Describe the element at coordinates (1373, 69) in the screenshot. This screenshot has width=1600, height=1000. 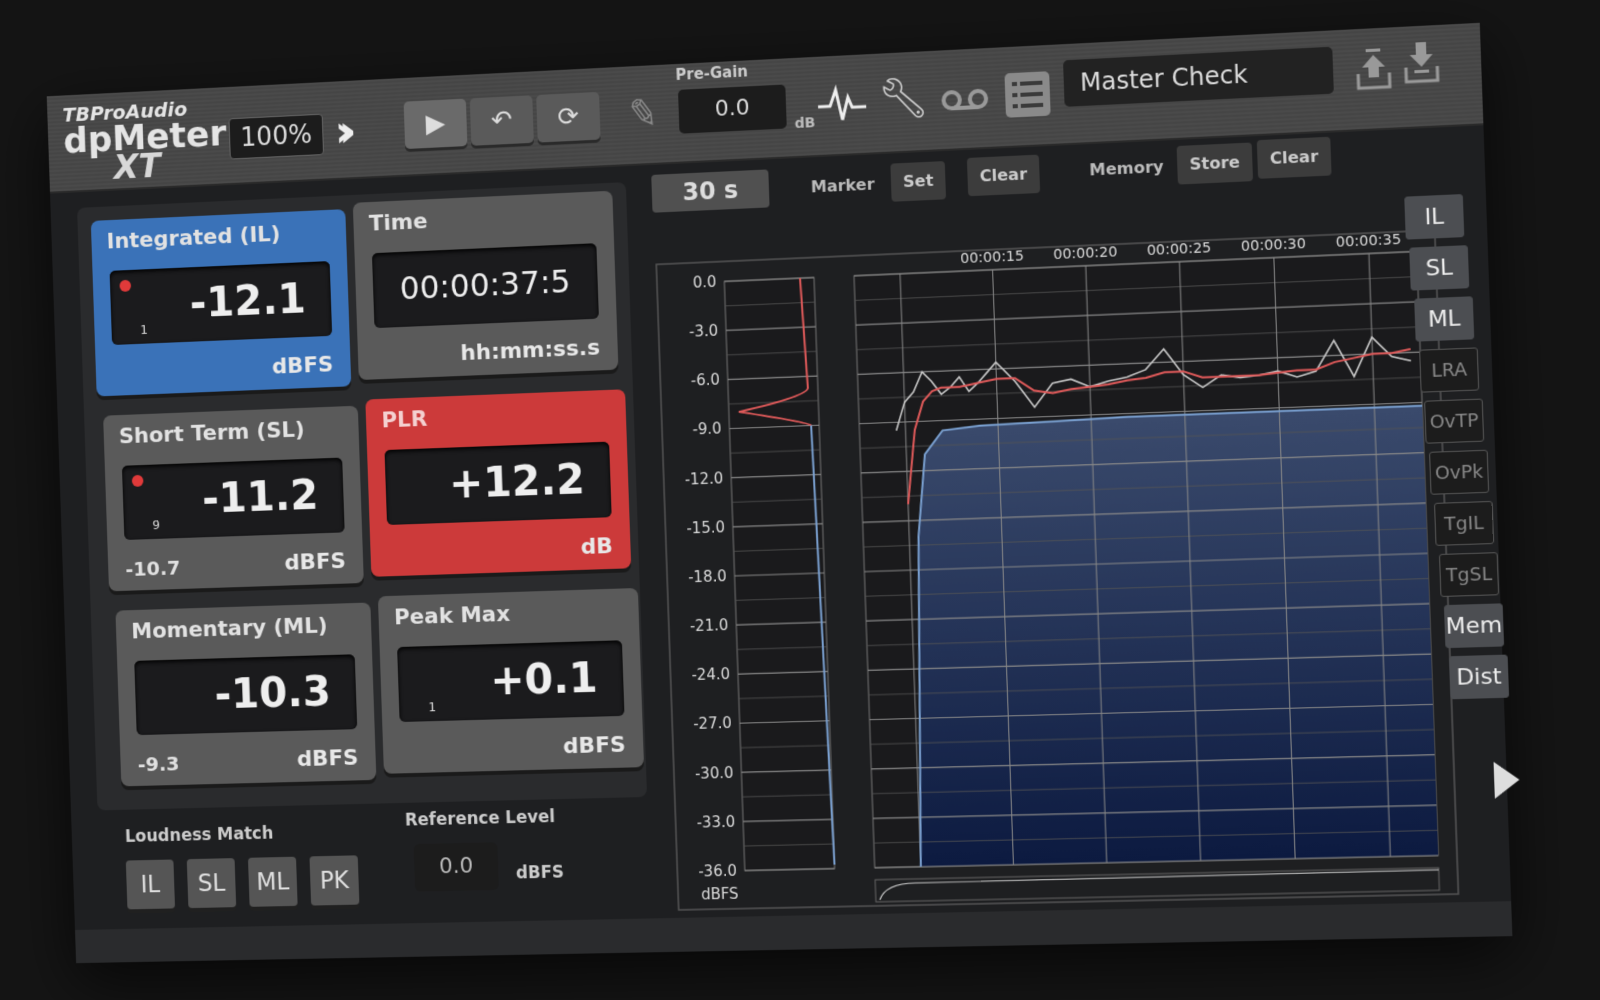
I see `upload-icon` at that location.